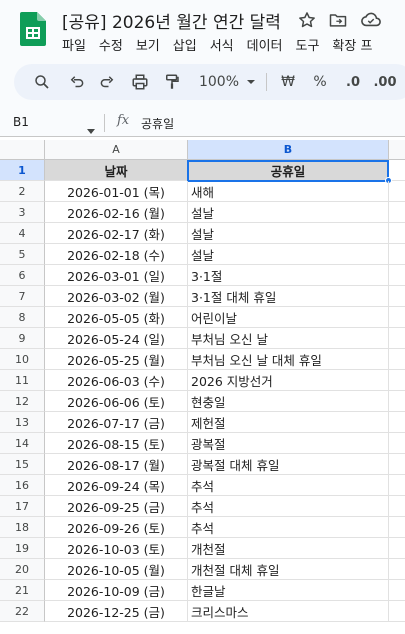  What do you see at coordinates (22, 233) in the screenshot?
I see `row-number: 4` at bounding box center [22, 233].